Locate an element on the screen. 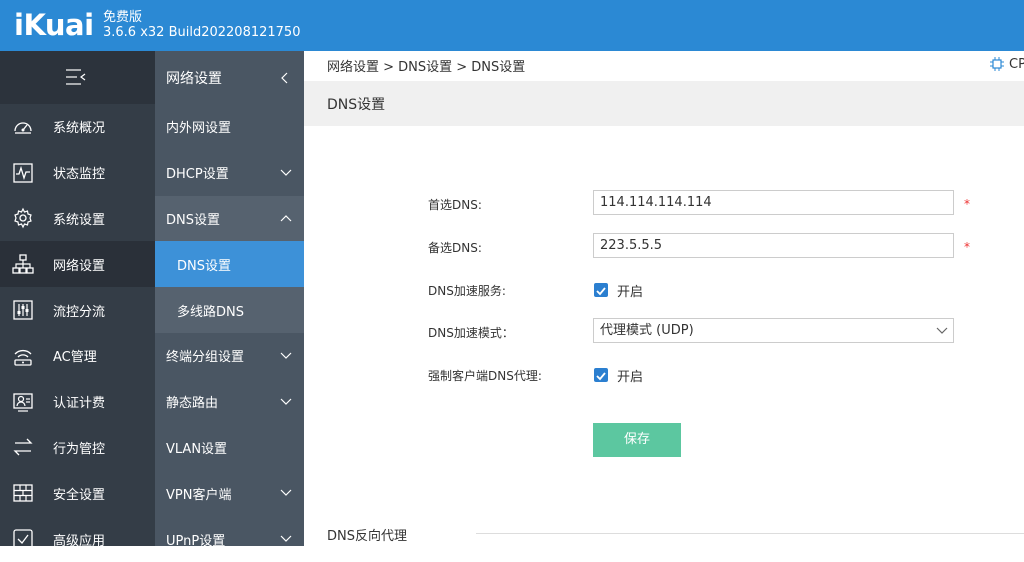 The image size is (1024, 562). sidebar-item-label: AC管理 is located at coordinates (75, 358).